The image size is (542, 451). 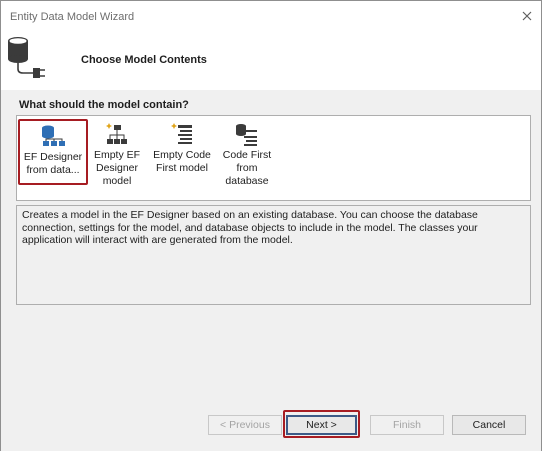 I want to click on choice-label-line: Code First, so click(x=247, y=155).